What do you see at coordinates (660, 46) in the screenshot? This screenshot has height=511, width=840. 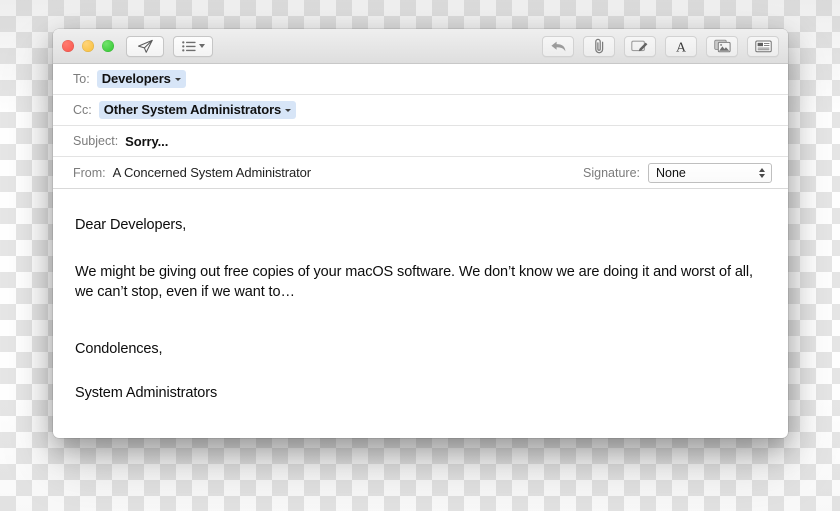 I see `toolbar-right-group: A` at bounding box center [660, 46].